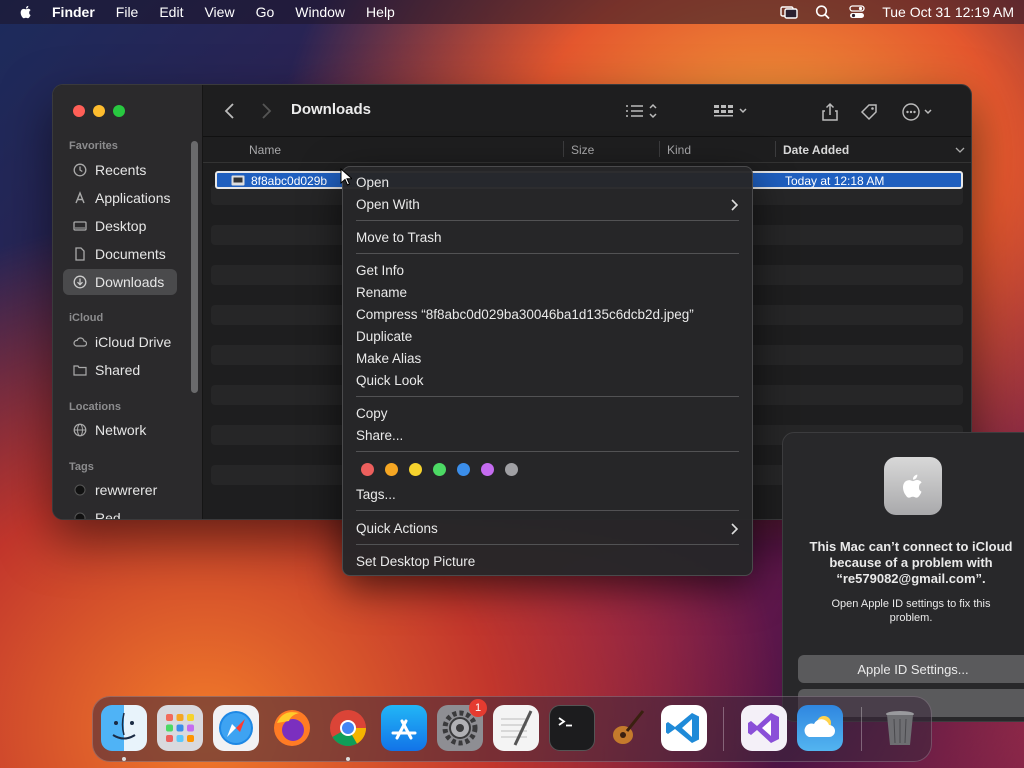 This screenshot has height=768, width=1024. What do you see at coordinates (80, 282) in the screenshot?
I see `download-icon` at bounding box center [80, 282].